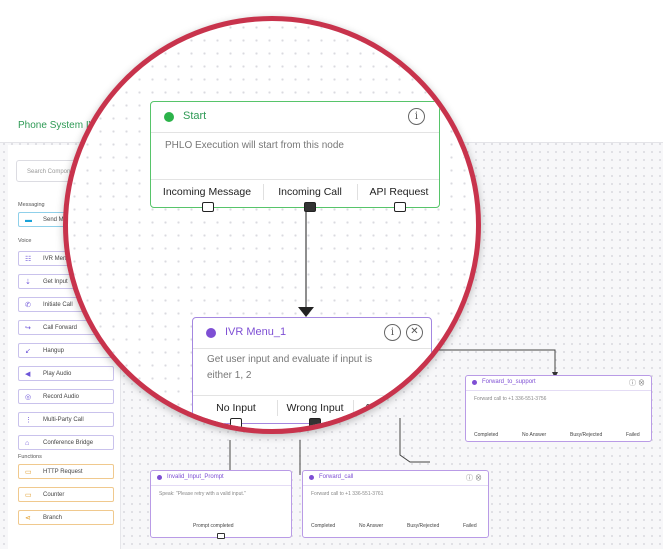 The height and width of the screenshot is (549, 663). Describe the element at coordinates (207, 192) in the screenshot. I see `port-incoming-message: Incoming Message` at that location.